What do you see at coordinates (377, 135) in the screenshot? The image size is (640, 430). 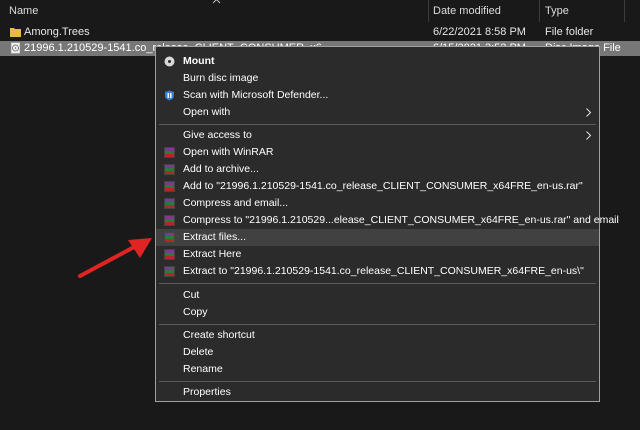 I see `menu-item-give-access-to: Give access to` at bounding box center [377, 135].